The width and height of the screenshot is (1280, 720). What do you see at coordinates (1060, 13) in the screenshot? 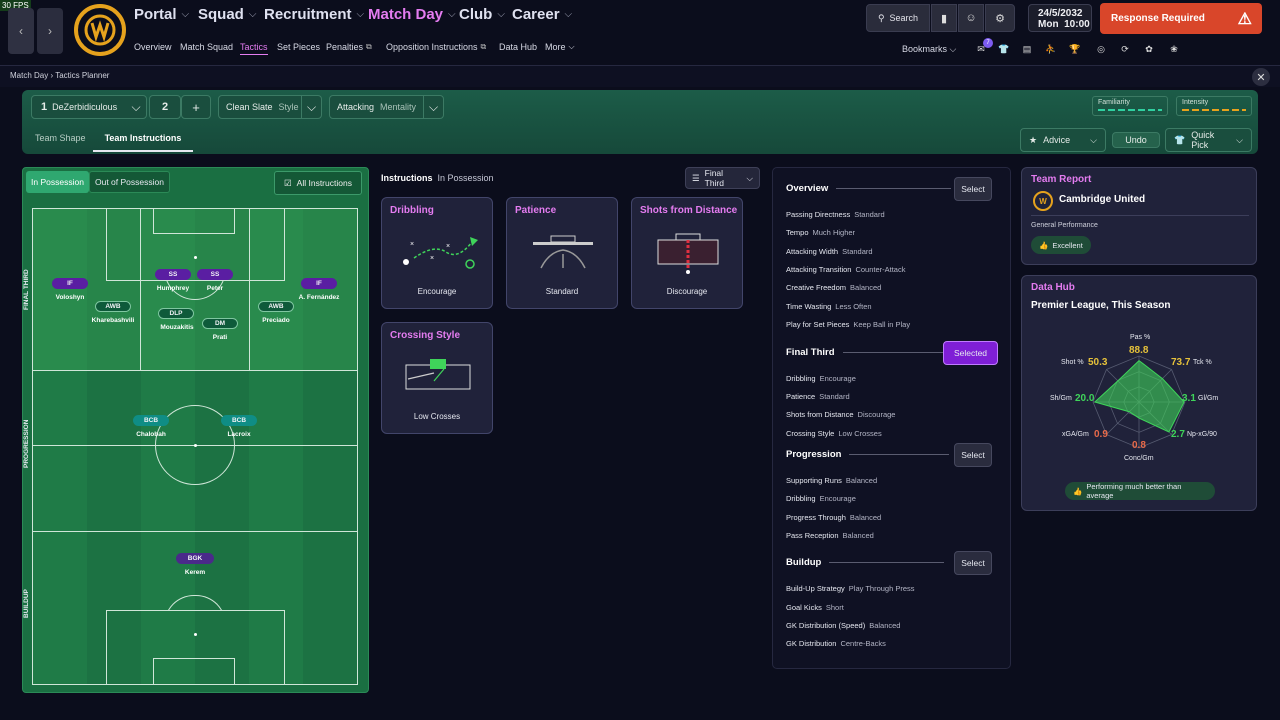
I see `current-date: 24/5/2032` at bounding box center [1060, 13].